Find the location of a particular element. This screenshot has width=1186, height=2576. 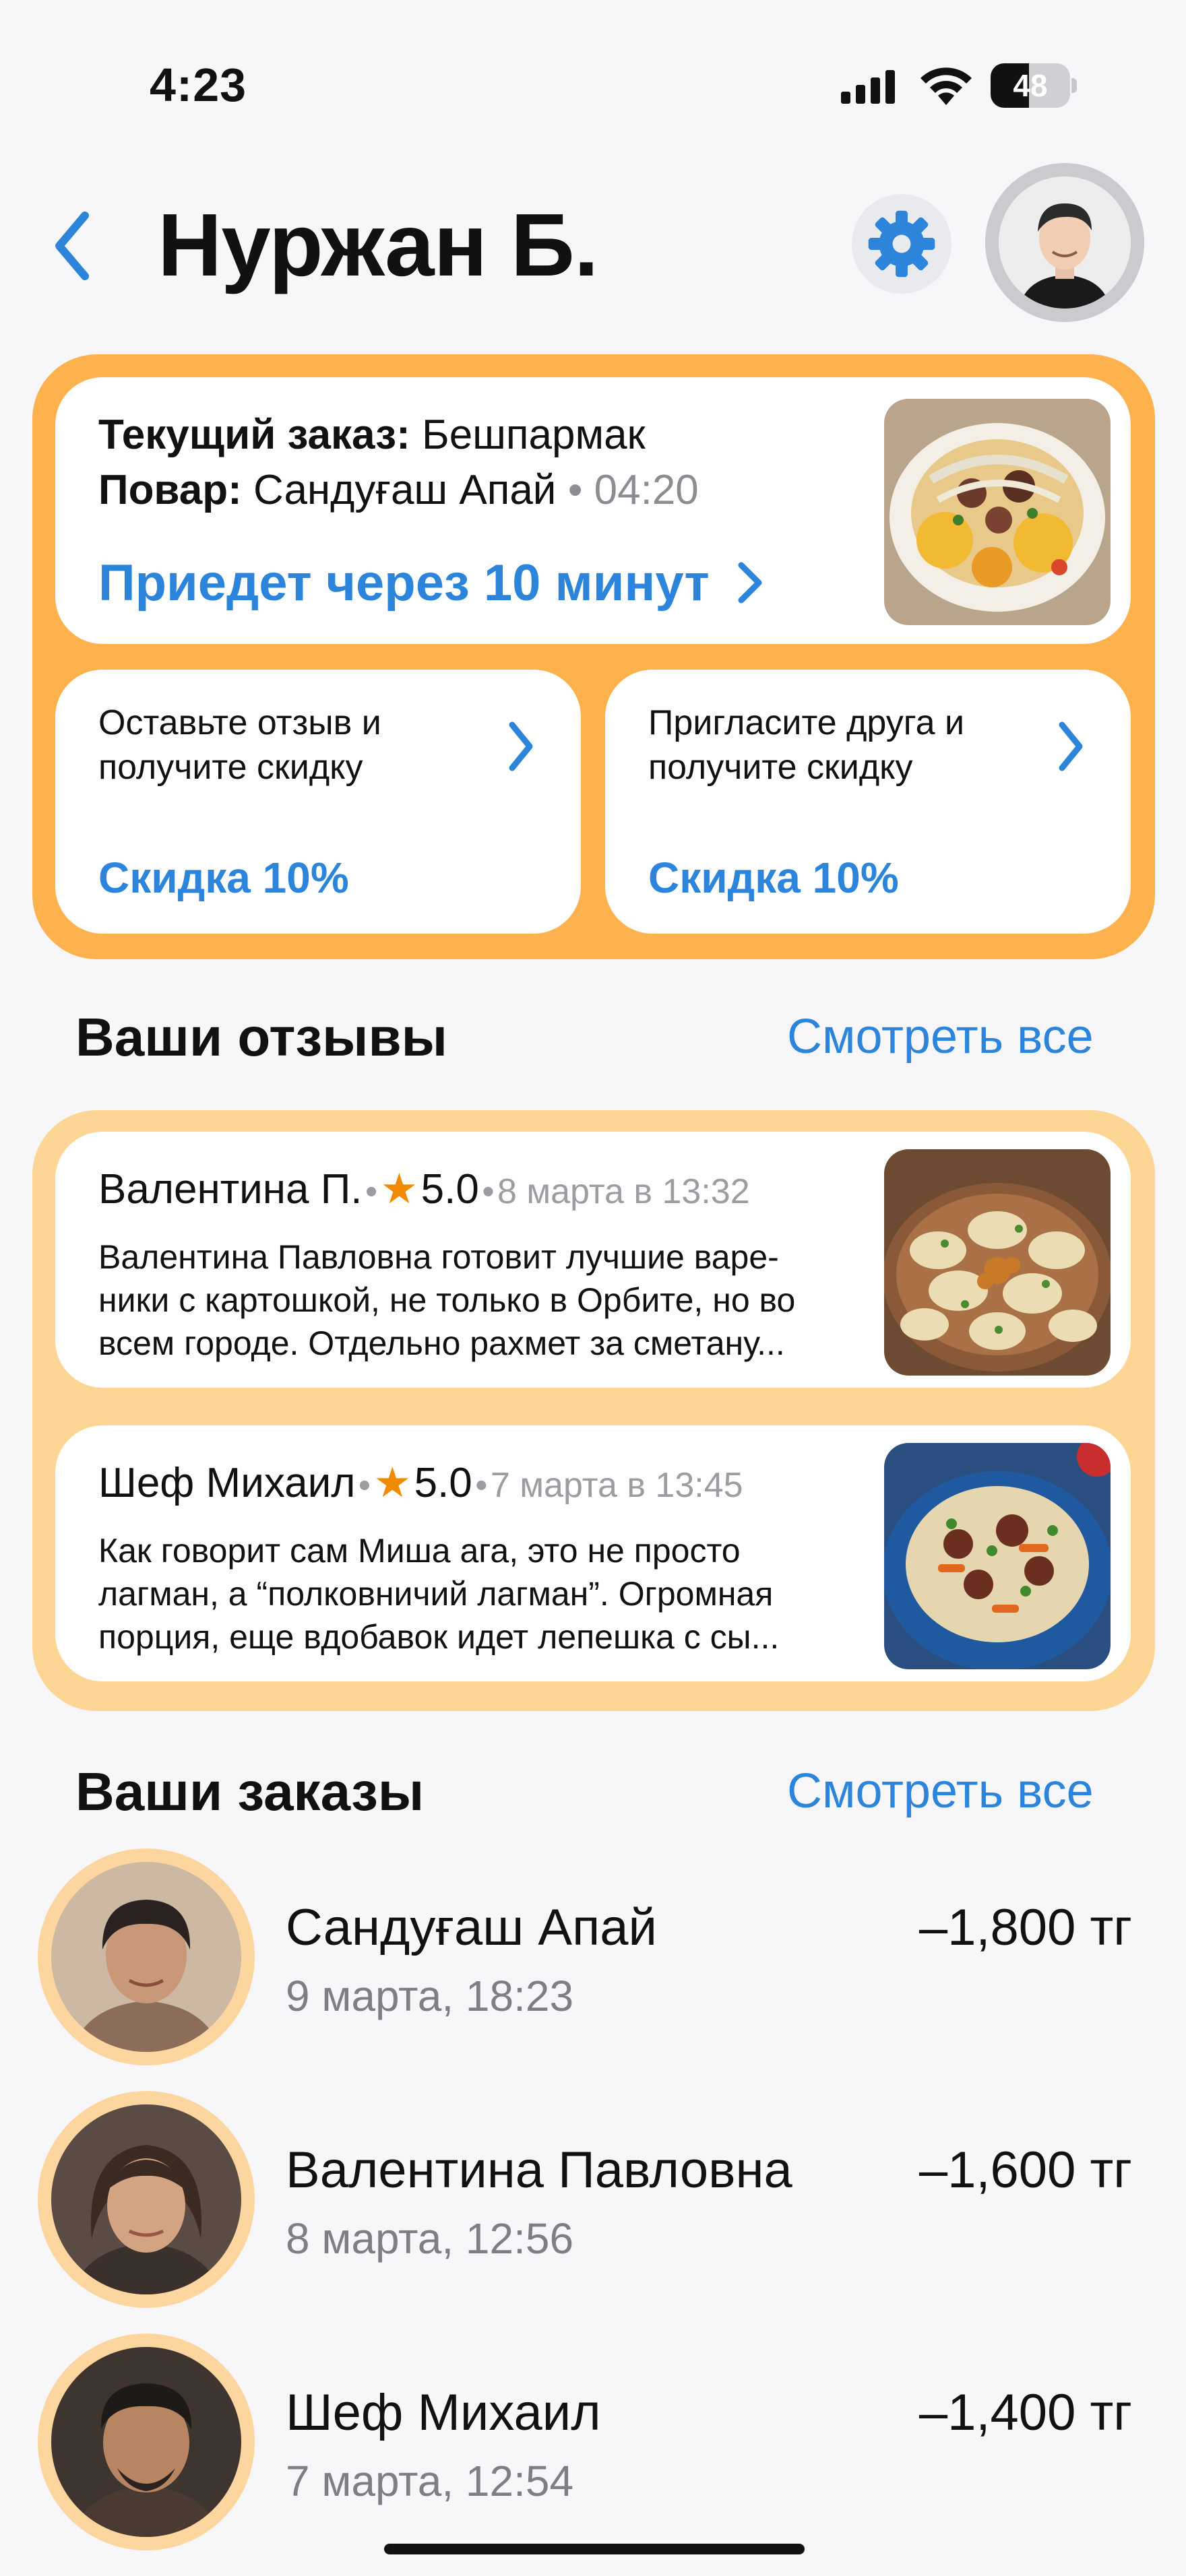

review-header: Валентина П. • ★ 5.0 • 8 марта в 13:32 is located at coordinates (424, 1189).